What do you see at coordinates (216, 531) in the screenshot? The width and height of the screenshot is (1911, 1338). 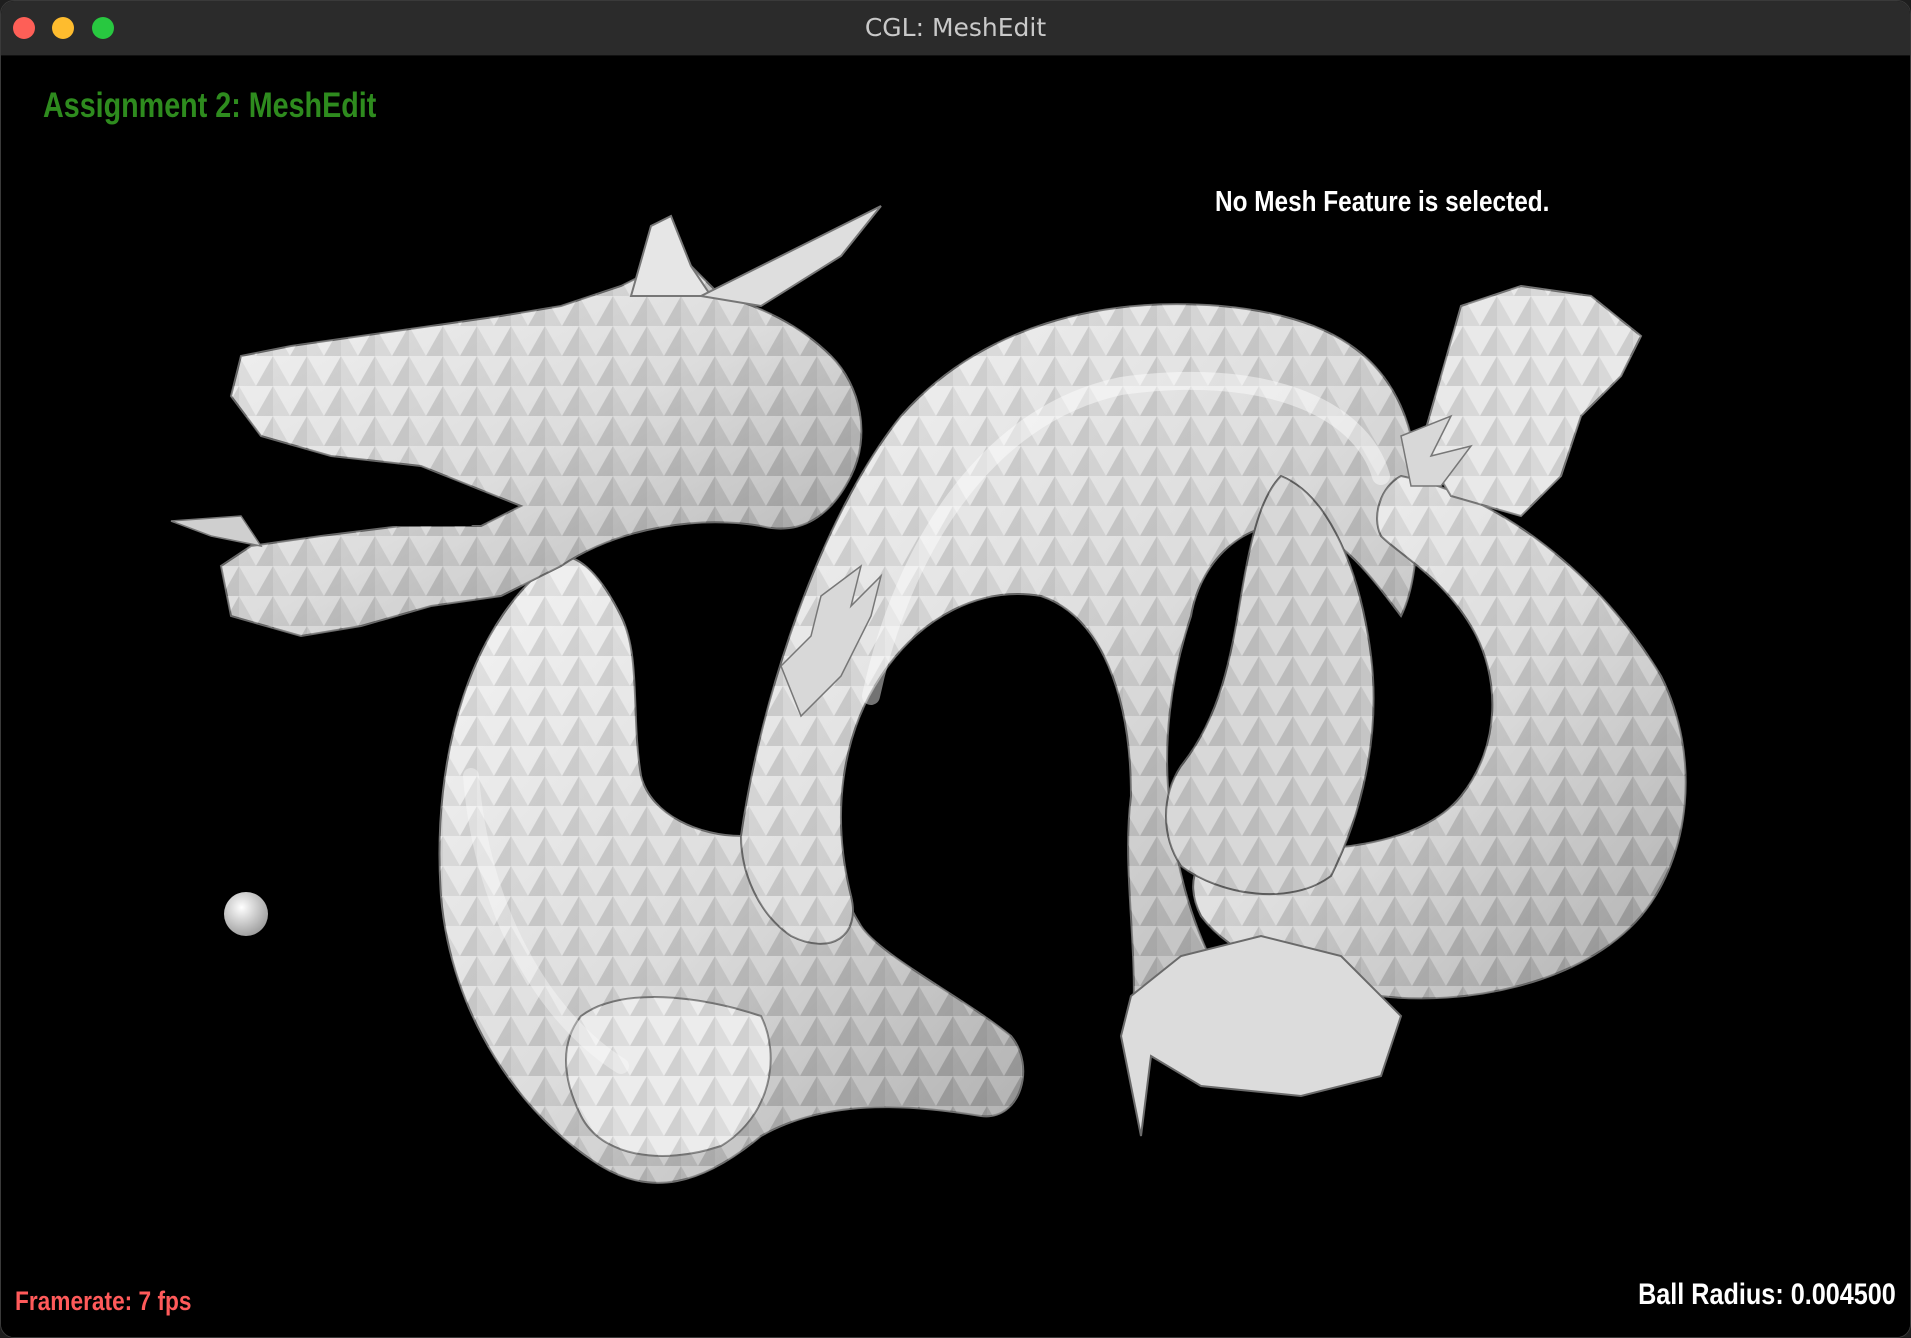 I see `dragon-whisker` at bounding box center [216, 531].